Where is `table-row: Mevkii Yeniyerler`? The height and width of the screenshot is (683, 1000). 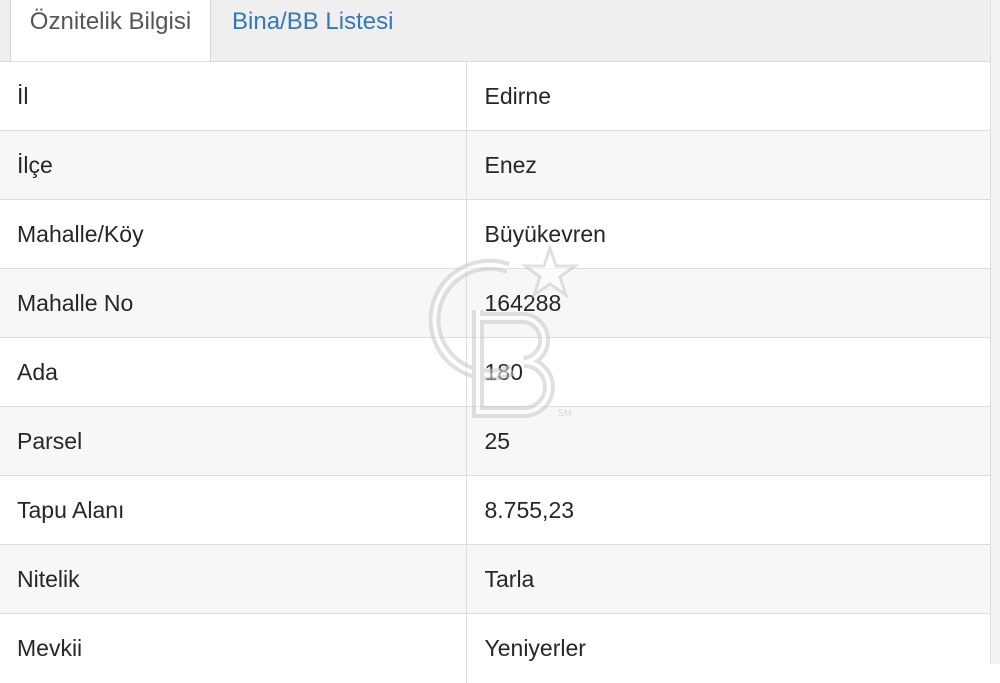 table-row: Mevkii Yeniyerler is located at coordinates (495, 648).